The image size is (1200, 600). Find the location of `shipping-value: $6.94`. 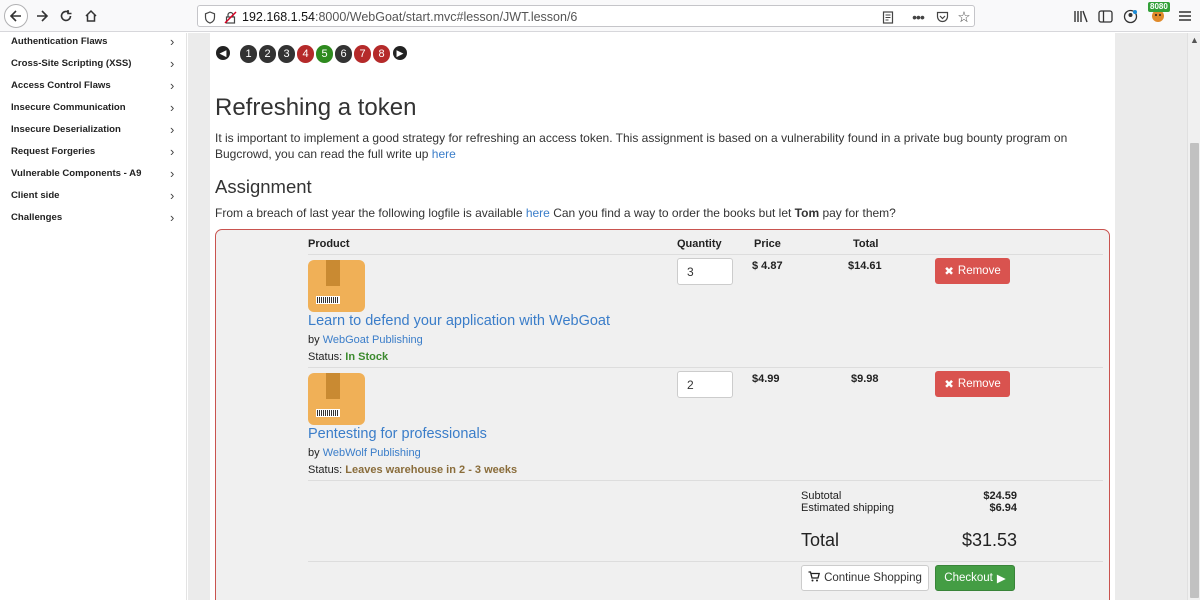

shipping-value: $6.94 is located at coordinates (1003, 508).